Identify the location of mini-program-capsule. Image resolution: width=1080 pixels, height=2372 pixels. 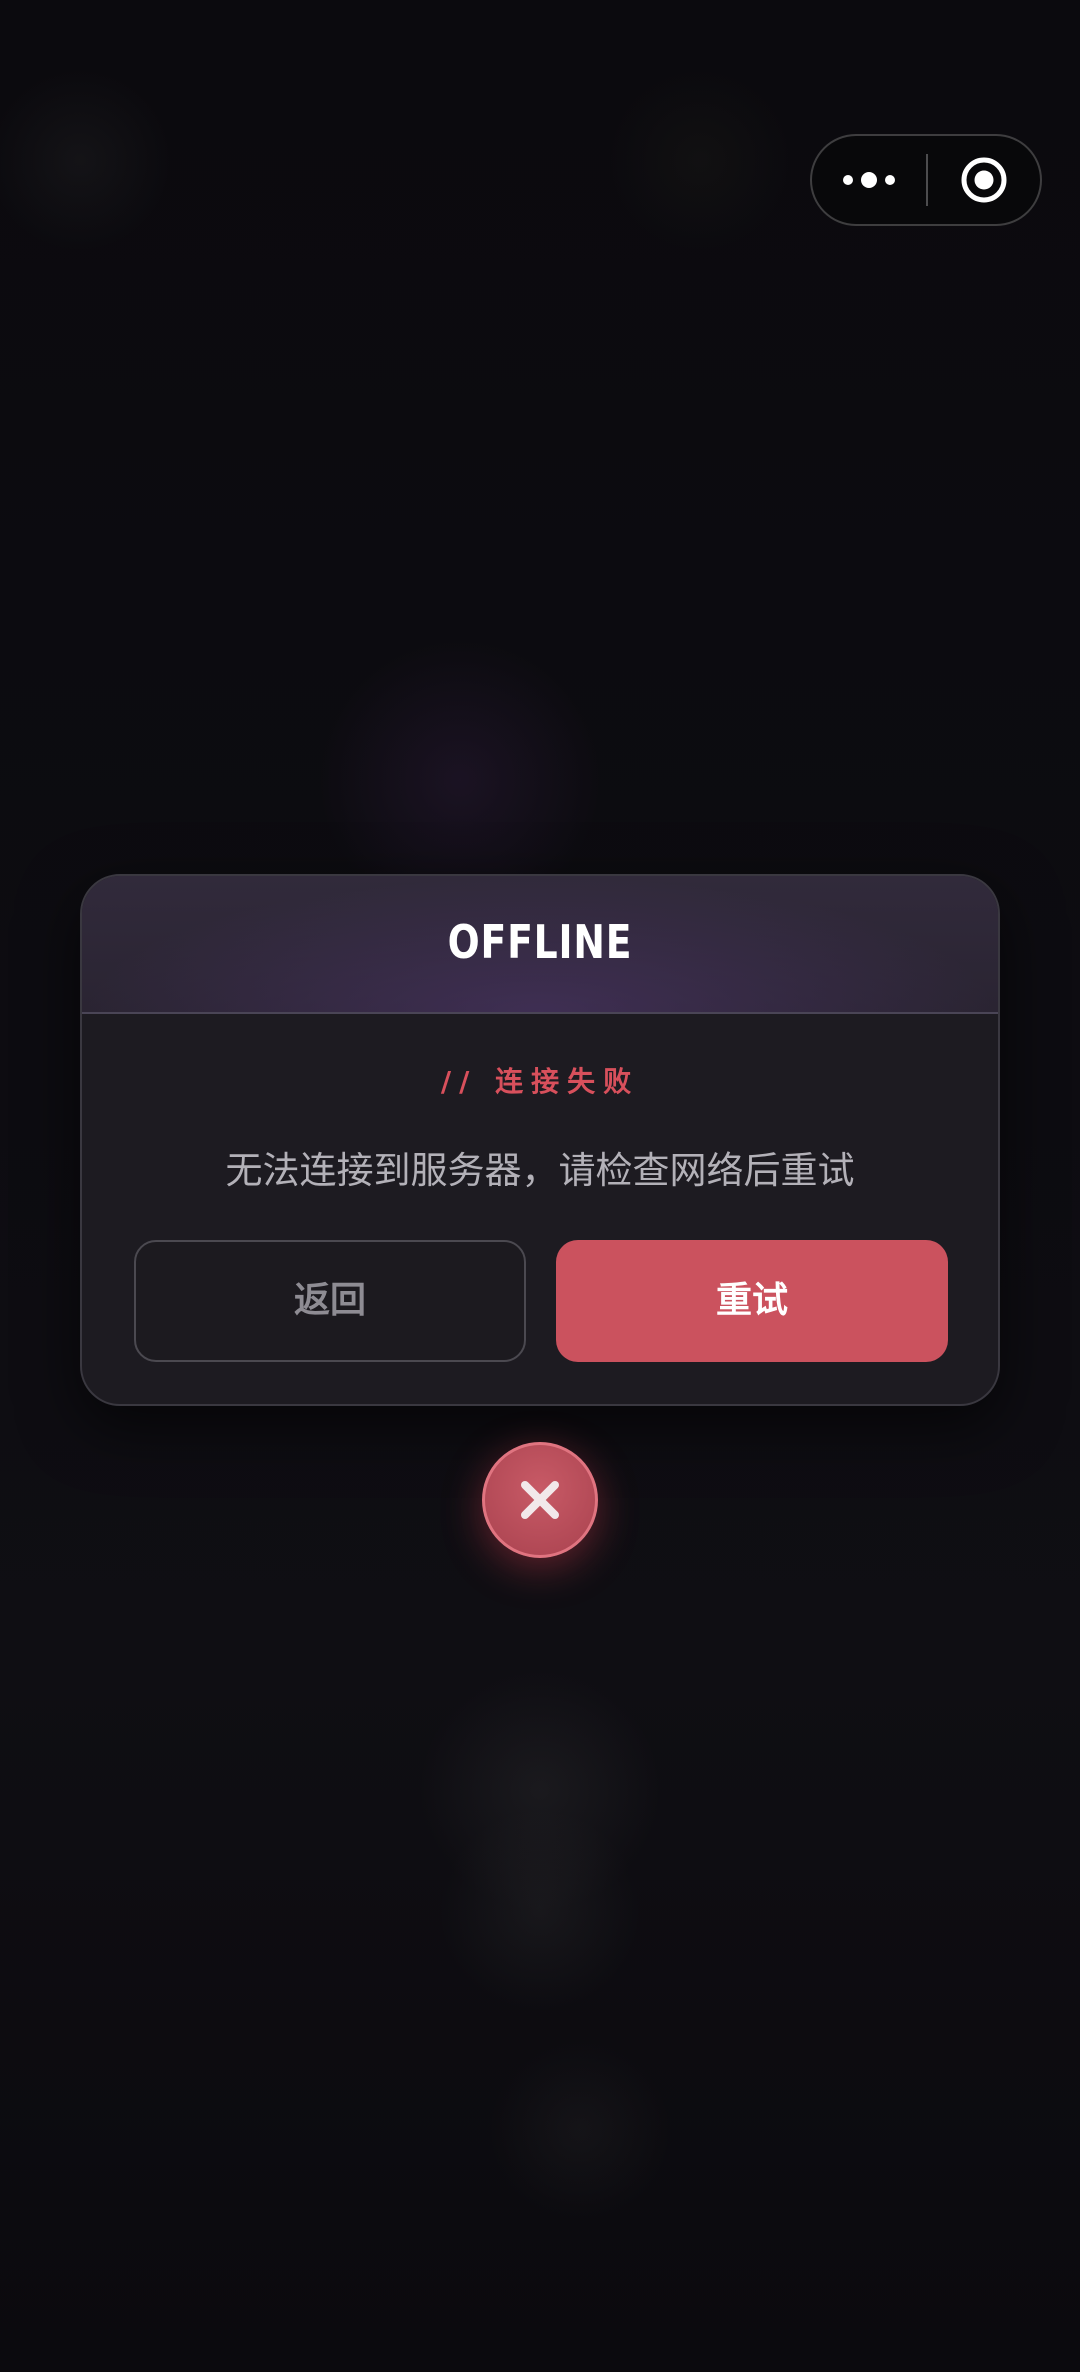
(926, 180).